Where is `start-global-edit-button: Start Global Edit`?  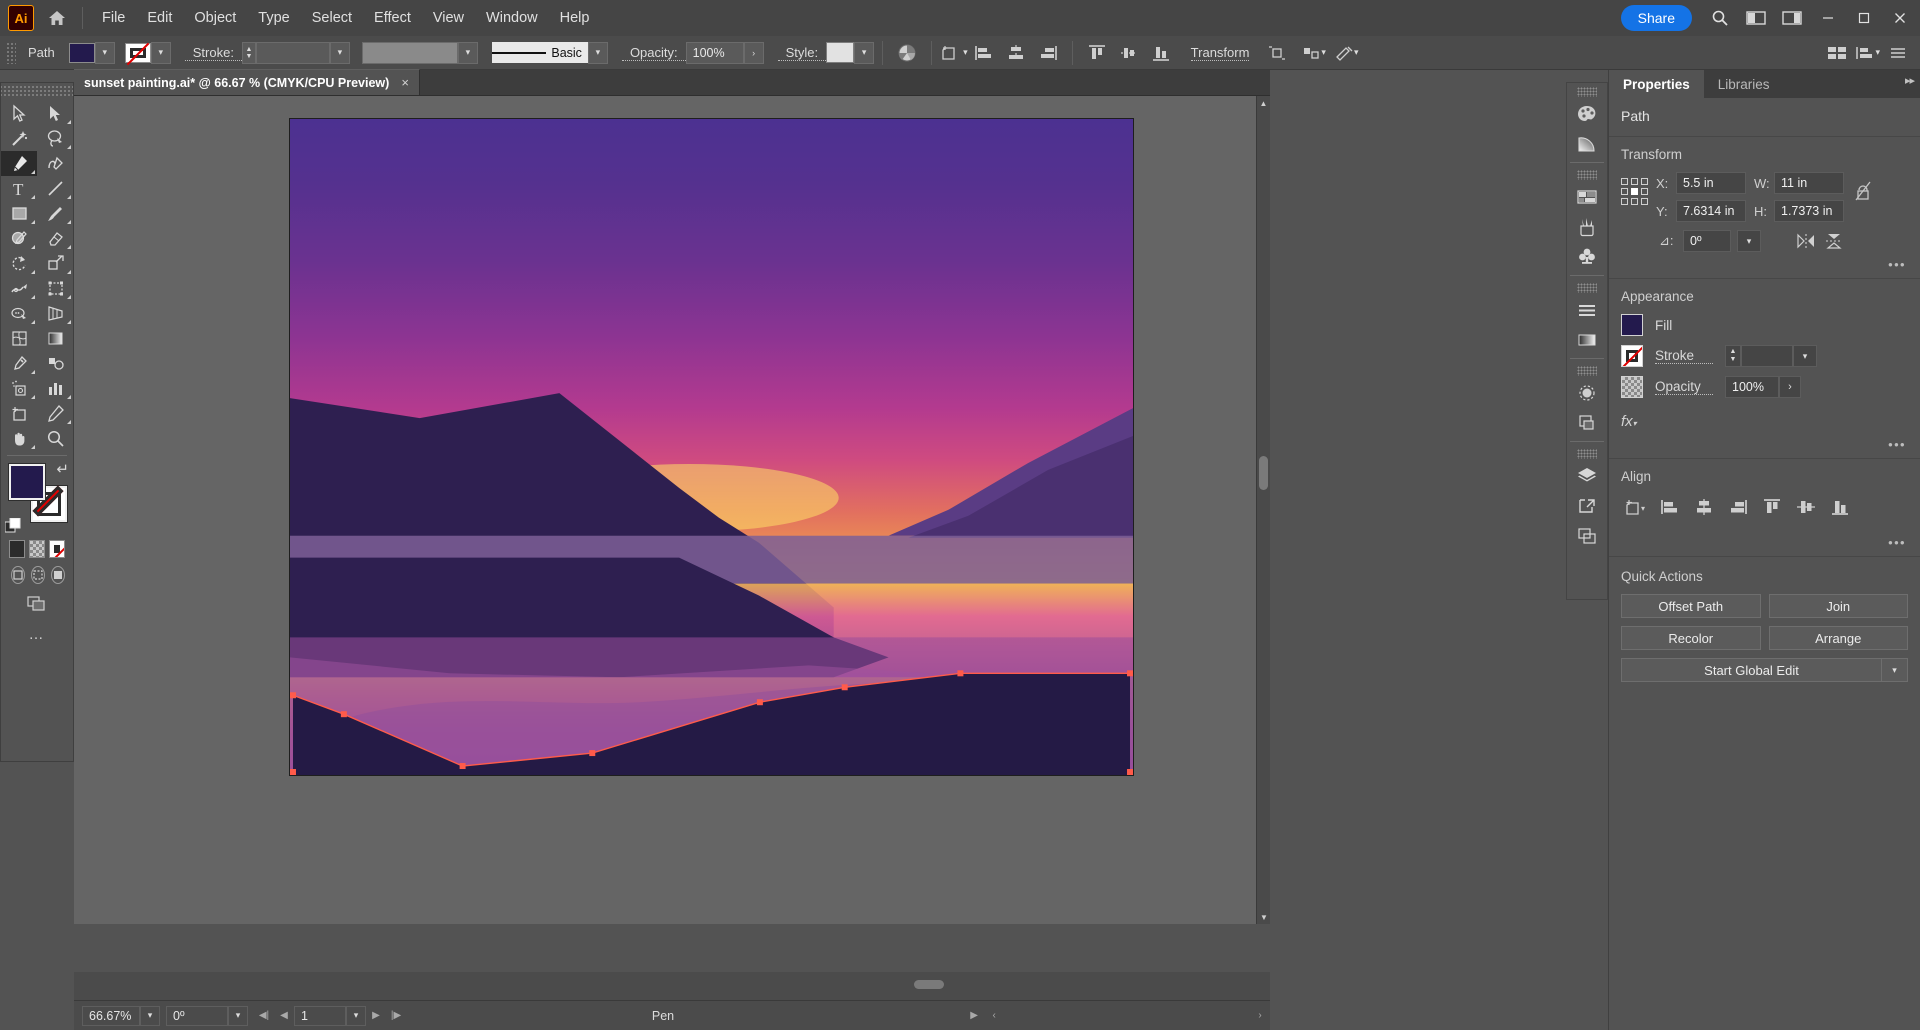 start-global-edit-button: Start Global Edit is located at coordinates (1751, 670).